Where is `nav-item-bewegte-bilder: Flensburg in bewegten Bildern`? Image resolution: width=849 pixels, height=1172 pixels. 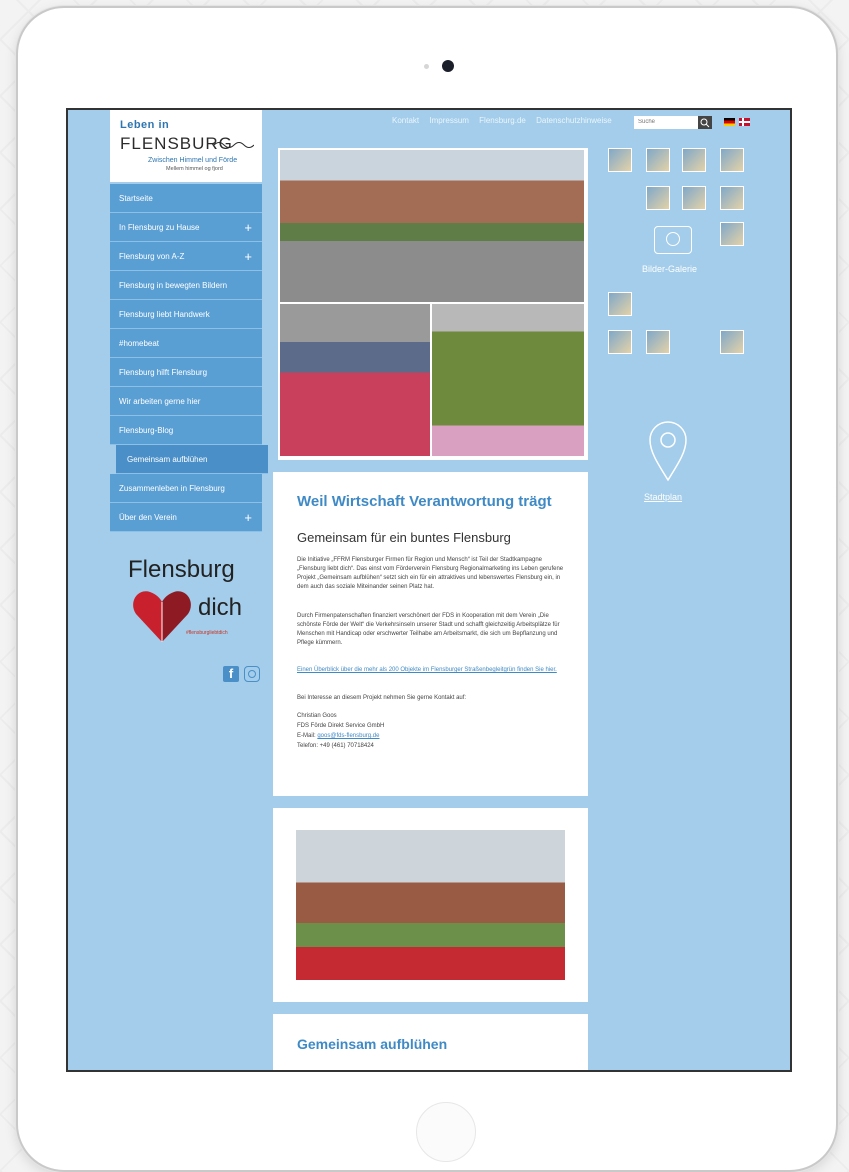 nav-item-bewegte-bilder: Flensburg in bewegten Bildern is located at coordinates (186, 285).